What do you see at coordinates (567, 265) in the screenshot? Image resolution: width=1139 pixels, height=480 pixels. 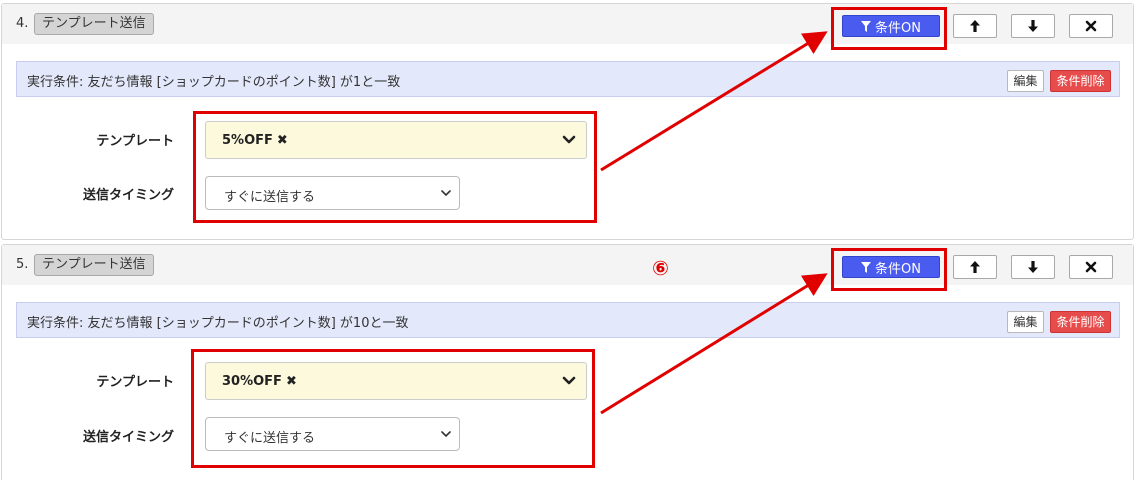 I see `card-header: 5. テンプレート送信 条件ON` at bounding box center [567, 265].